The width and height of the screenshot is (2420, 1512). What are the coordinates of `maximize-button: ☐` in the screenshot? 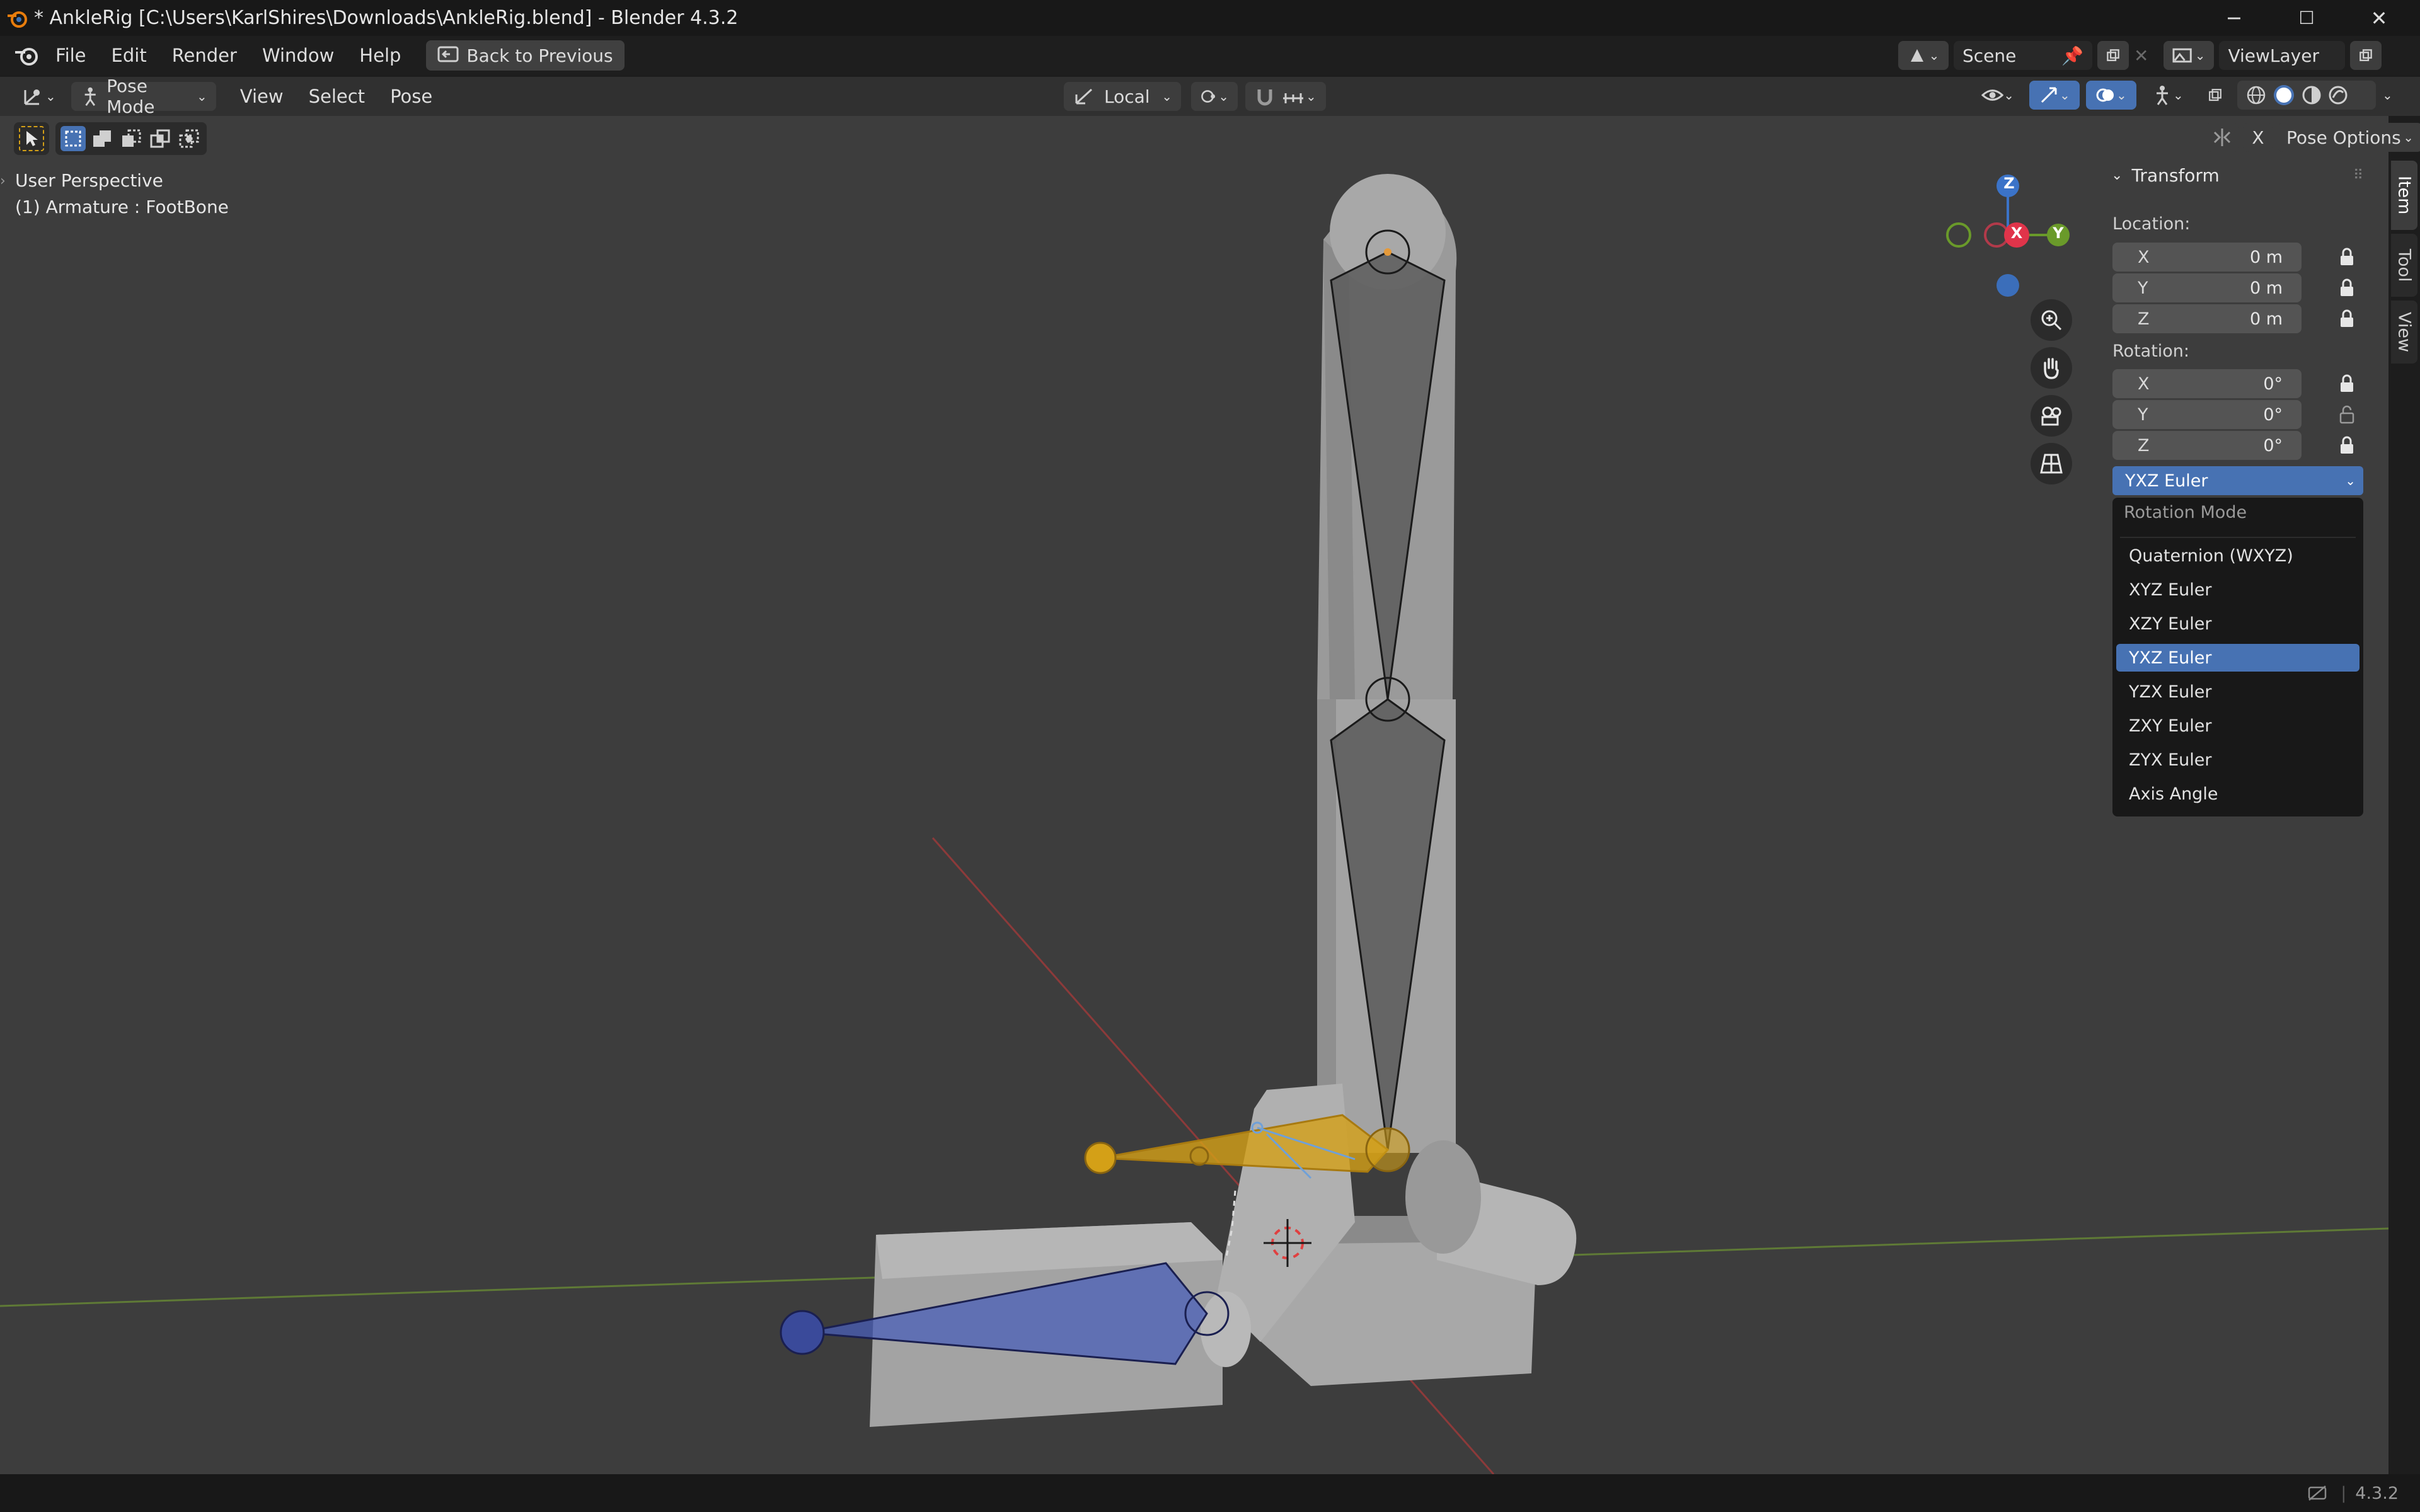 It's located at (2306, 18).